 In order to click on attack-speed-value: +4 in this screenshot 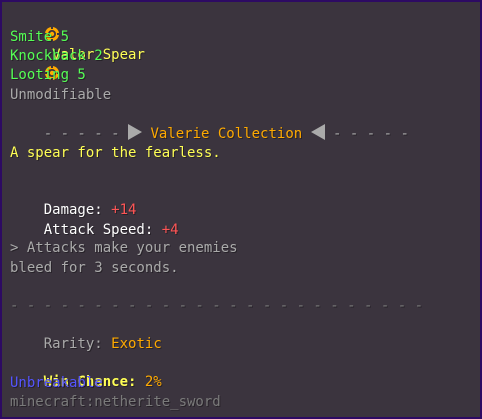, I will do `click(170, 230)`.